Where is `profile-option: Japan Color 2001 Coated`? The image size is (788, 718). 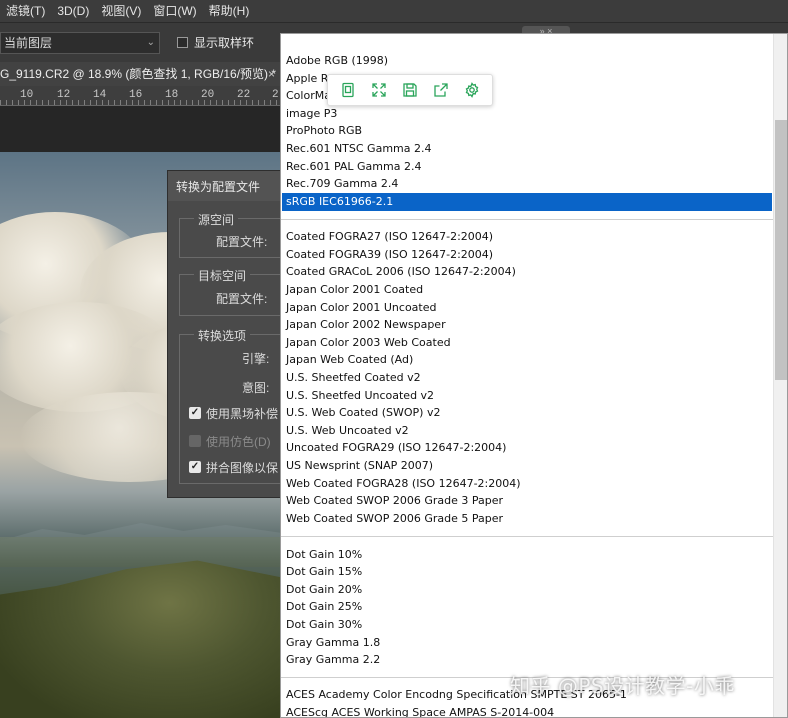
profile-option: Japan Color 2001 Coated is located at coordinates (527, 290).